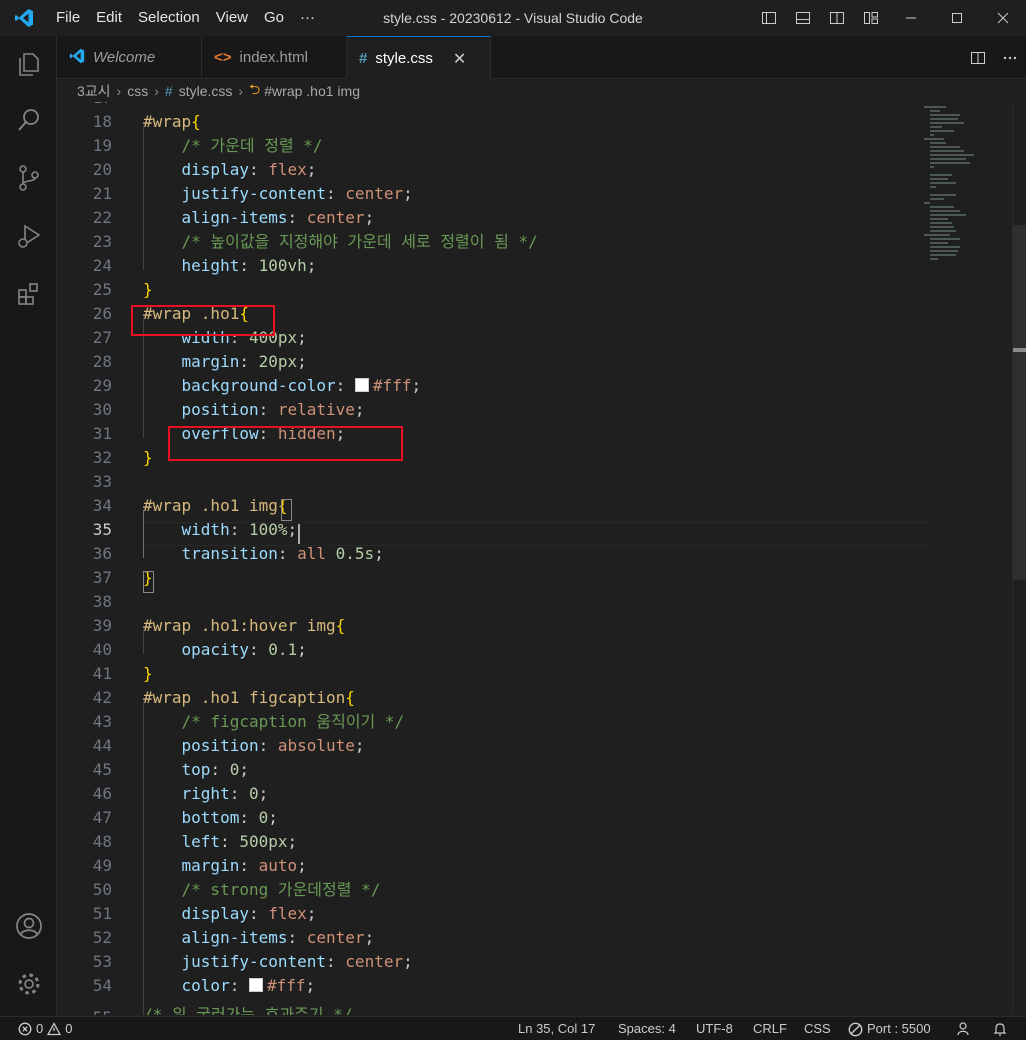 The height and width of the screenshot is (1040, 1026). Describe the element at coordinates (1000, 1028) in the screenshot. I see `notifications-bell-icon` at that location.